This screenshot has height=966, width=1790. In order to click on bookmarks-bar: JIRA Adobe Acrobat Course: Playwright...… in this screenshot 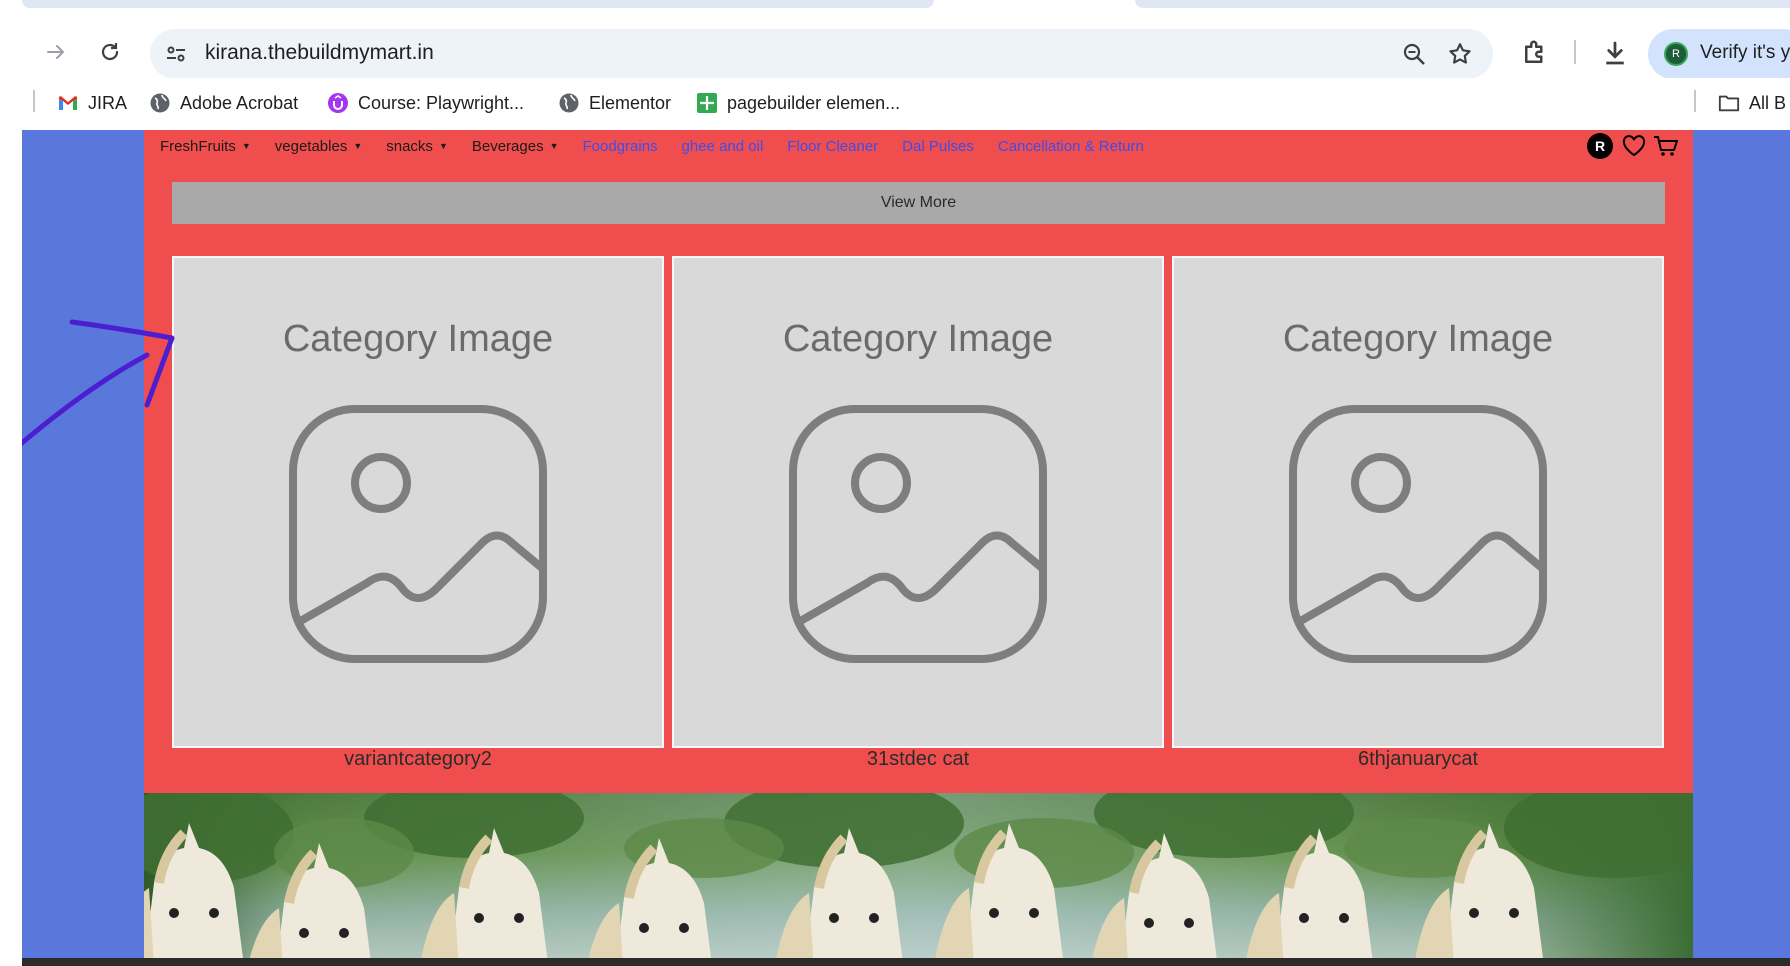, I will do `click(895, 104)`.